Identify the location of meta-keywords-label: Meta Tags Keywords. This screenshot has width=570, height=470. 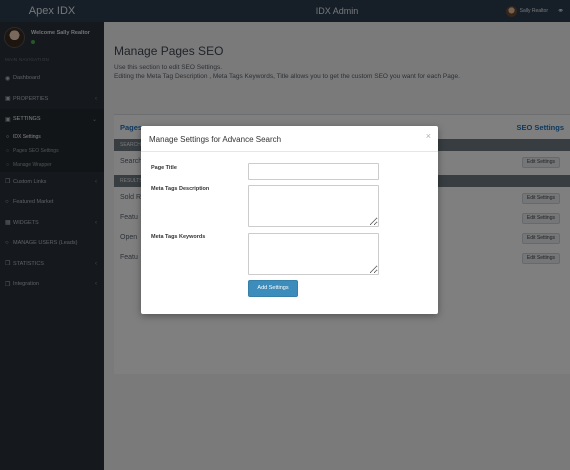
(178, 237).